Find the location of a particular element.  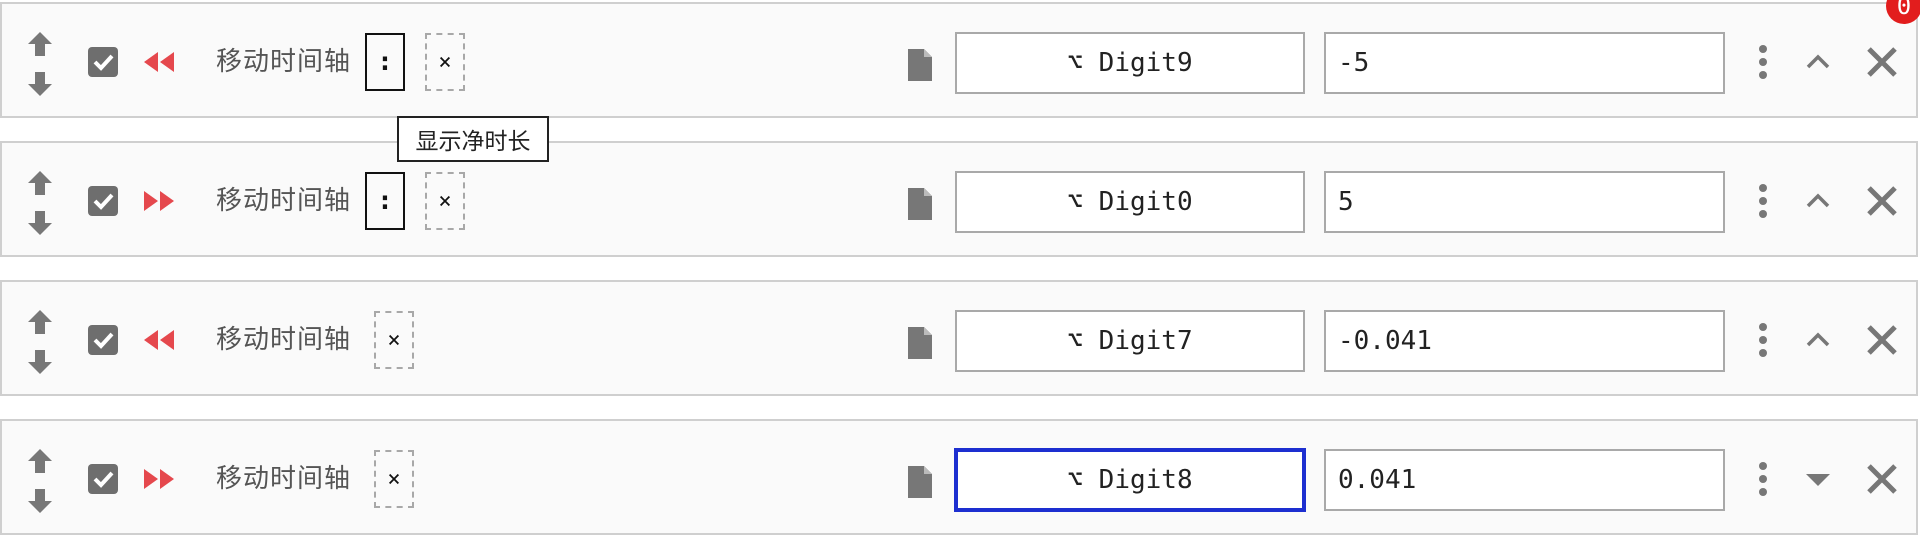

caret-down-icon is located at coordinates (1818, 479).